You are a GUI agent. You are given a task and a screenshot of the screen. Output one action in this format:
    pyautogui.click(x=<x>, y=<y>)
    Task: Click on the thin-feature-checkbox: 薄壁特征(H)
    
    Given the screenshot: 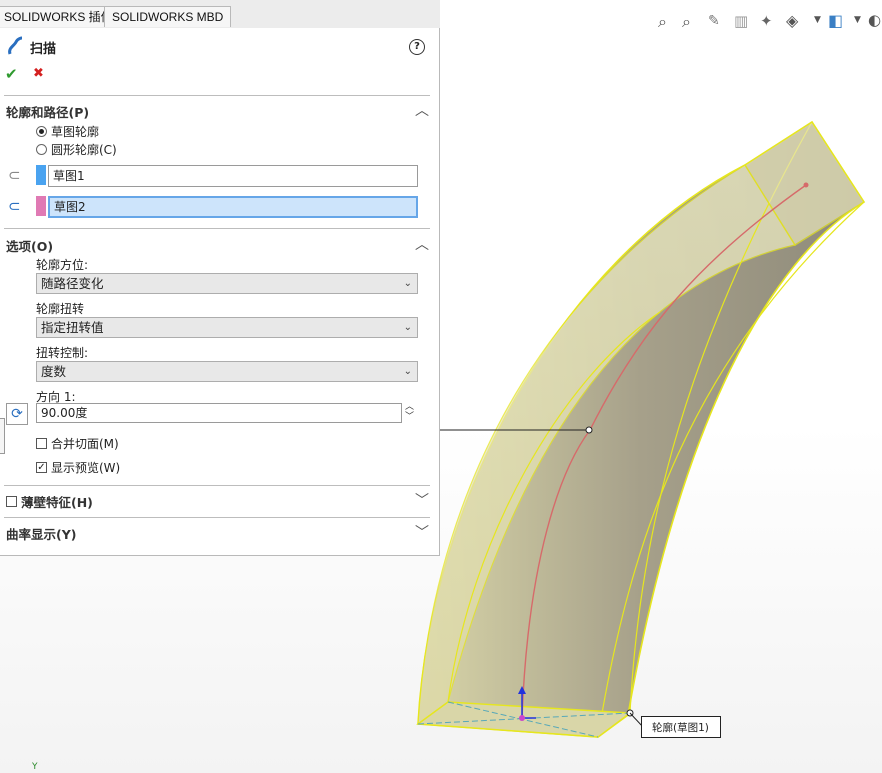 What is the action you would take?
    pyautogui.click(x=49, y=501)
    